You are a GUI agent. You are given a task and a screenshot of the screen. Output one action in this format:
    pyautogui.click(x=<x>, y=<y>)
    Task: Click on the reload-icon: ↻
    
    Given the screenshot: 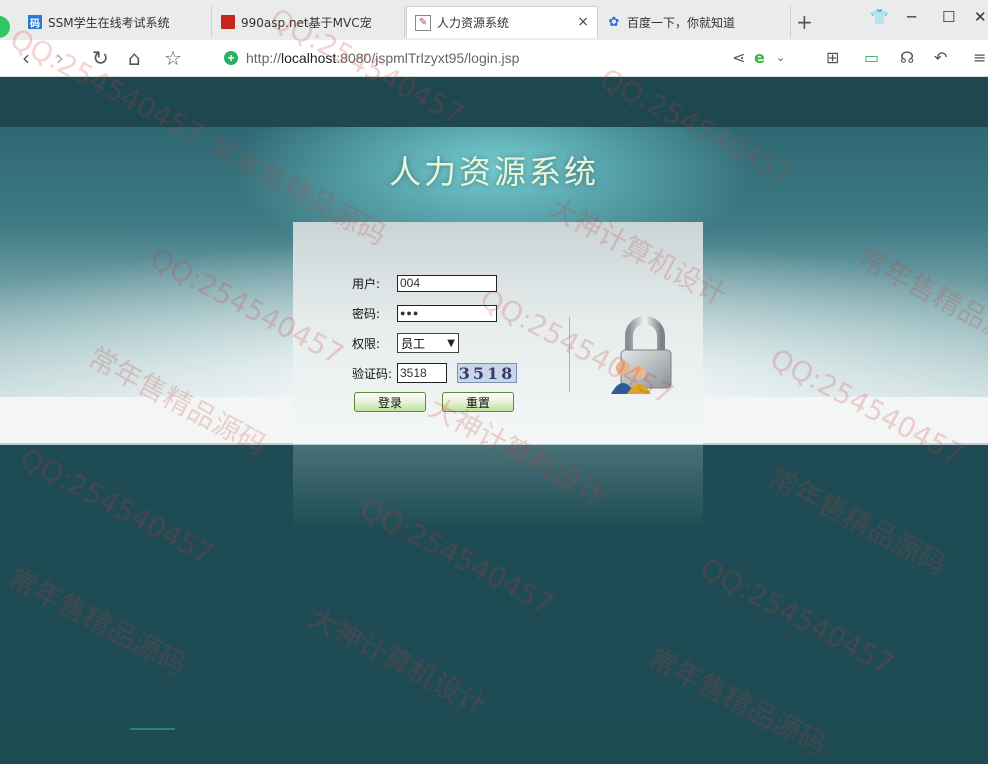 What is the action you would take?
    pyautogui.click(x=100, y=58)
    